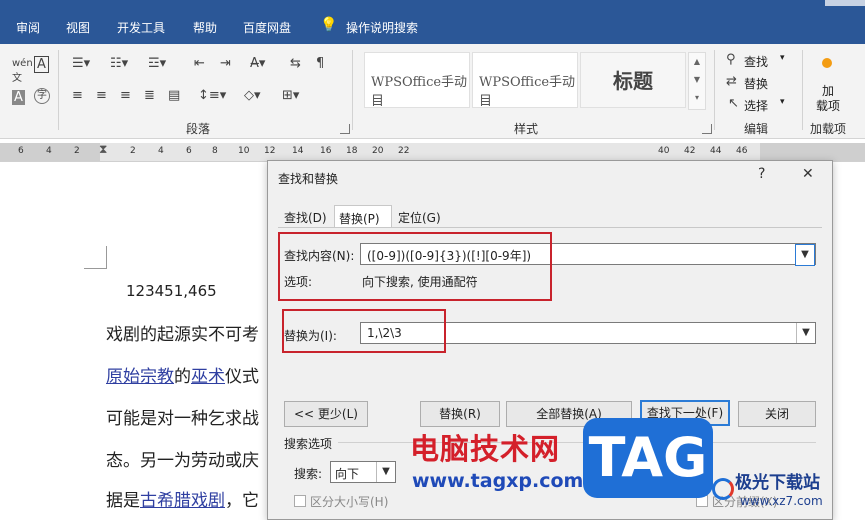 This screenshot has height=520, width=865. Describe the element at coordinates (498, 481) in the screenshot. I see `watermark-url: www.tagxp.com` at that location.